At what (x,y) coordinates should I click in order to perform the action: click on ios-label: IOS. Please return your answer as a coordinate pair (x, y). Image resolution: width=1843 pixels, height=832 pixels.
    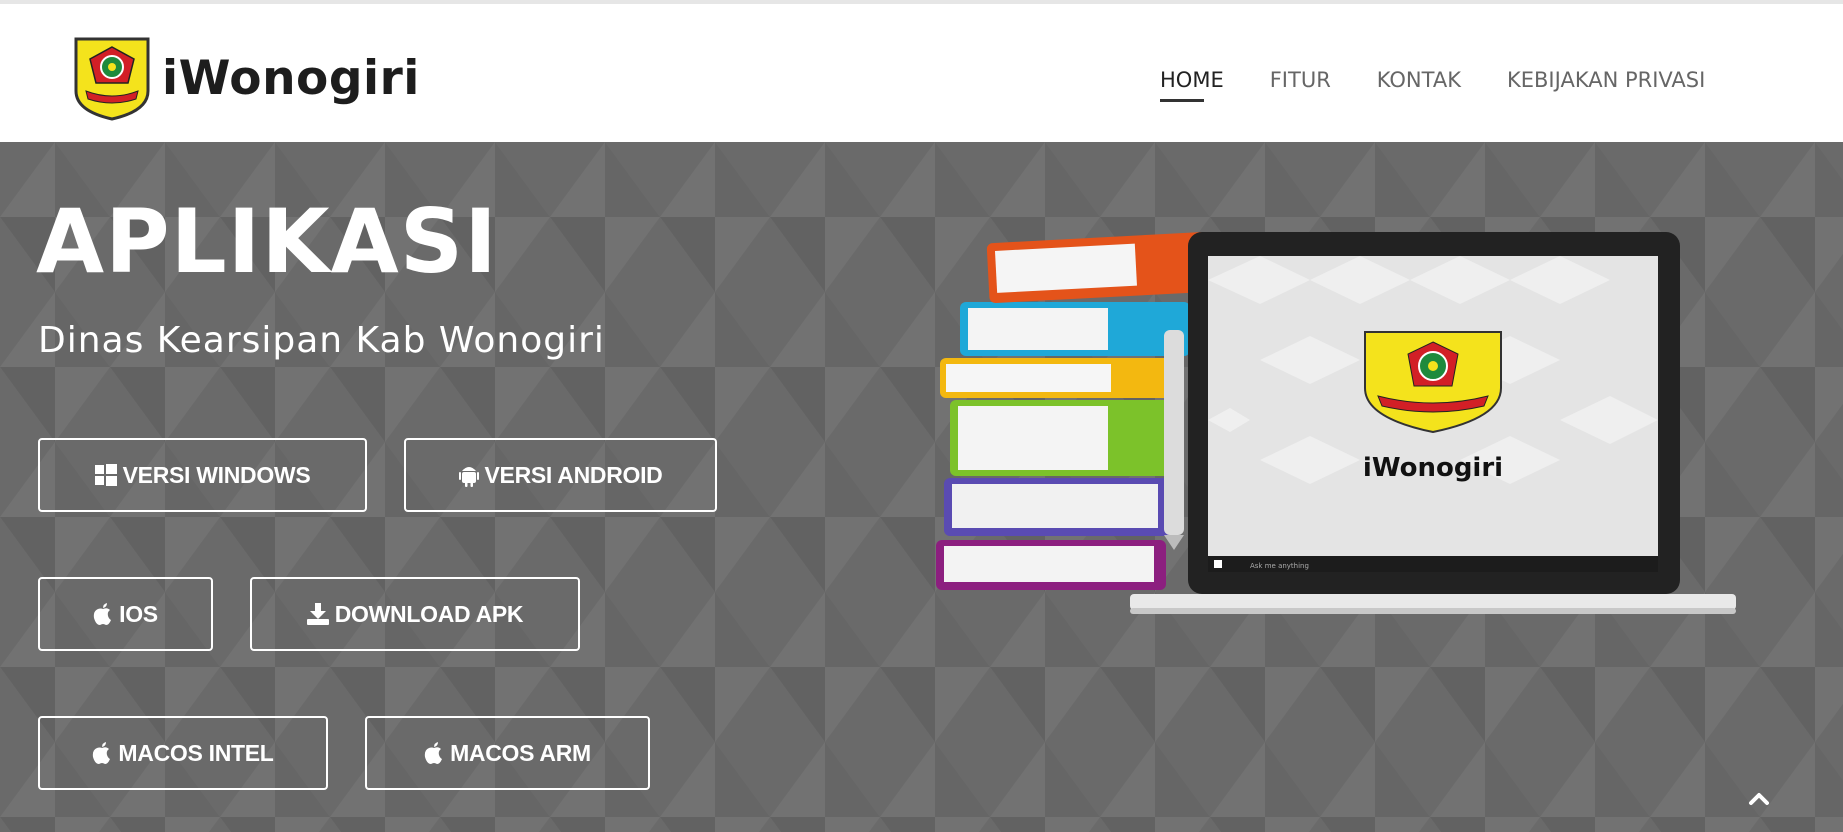
    Looking at the image, I should click on (138, 613).